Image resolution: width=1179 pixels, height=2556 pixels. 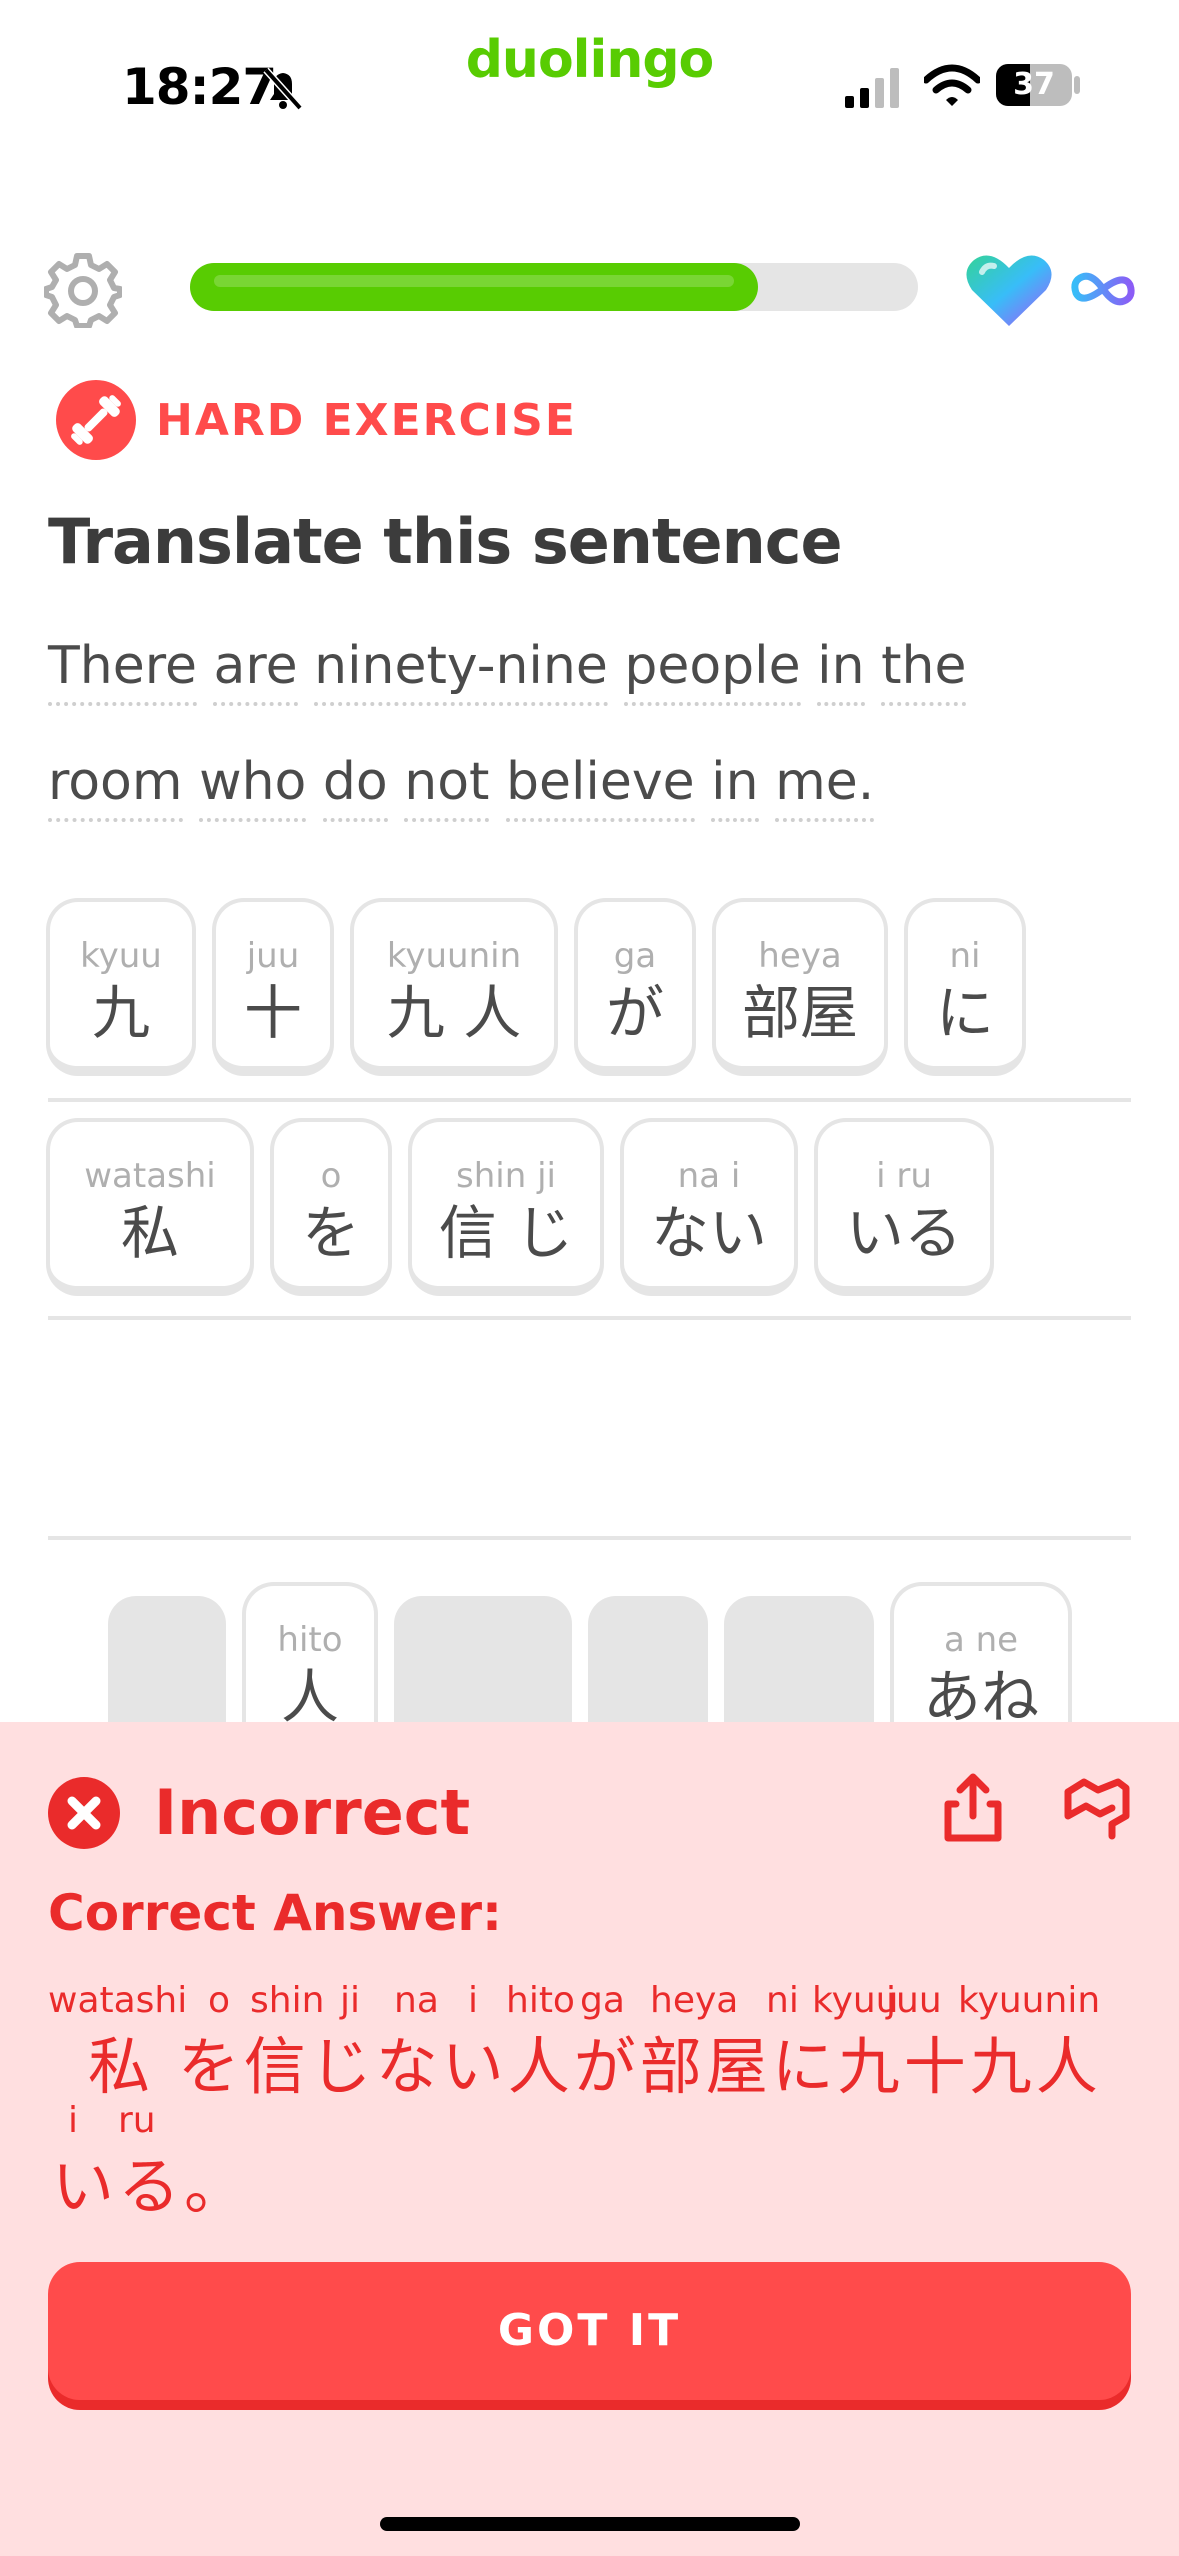 What do you see at coordinates (275, 1913) in the screenshot?
I see `correct-answer-label: Correct Answer:` at bounding box center [275, 1913].